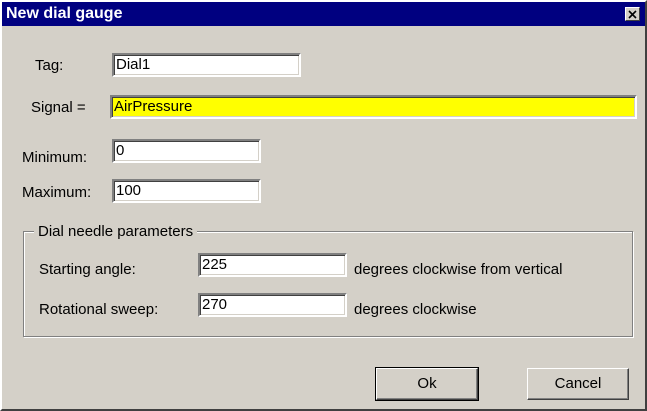  What do you see at coordinates (55, 157) in the screenshot?
I see `minimum-label: Minimum:` at bounding box center [55, 157].